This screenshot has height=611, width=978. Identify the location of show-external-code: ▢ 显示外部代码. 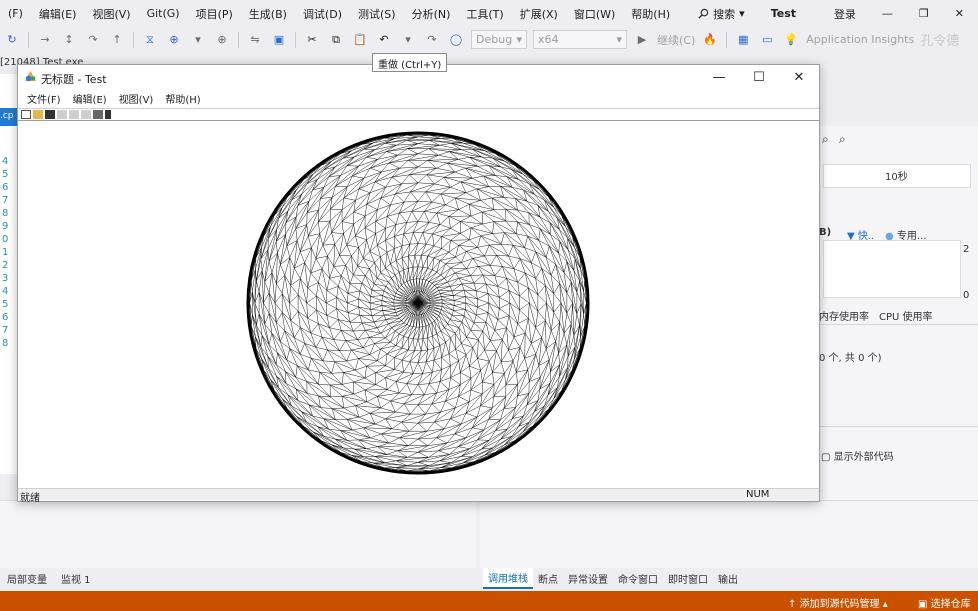
(857, 455).